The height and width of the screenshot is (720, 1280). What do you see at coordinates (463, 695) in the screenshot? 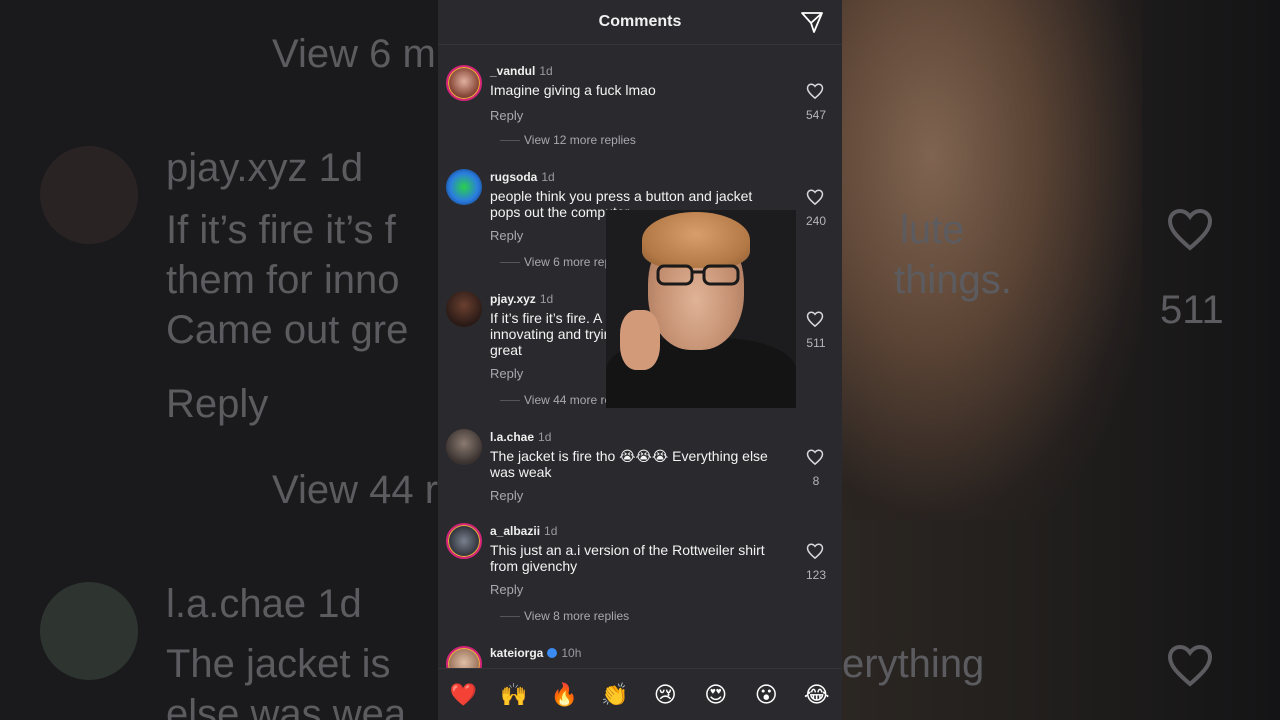
I see `emoji-heart: ❤️` at bounding box center [463, 695].